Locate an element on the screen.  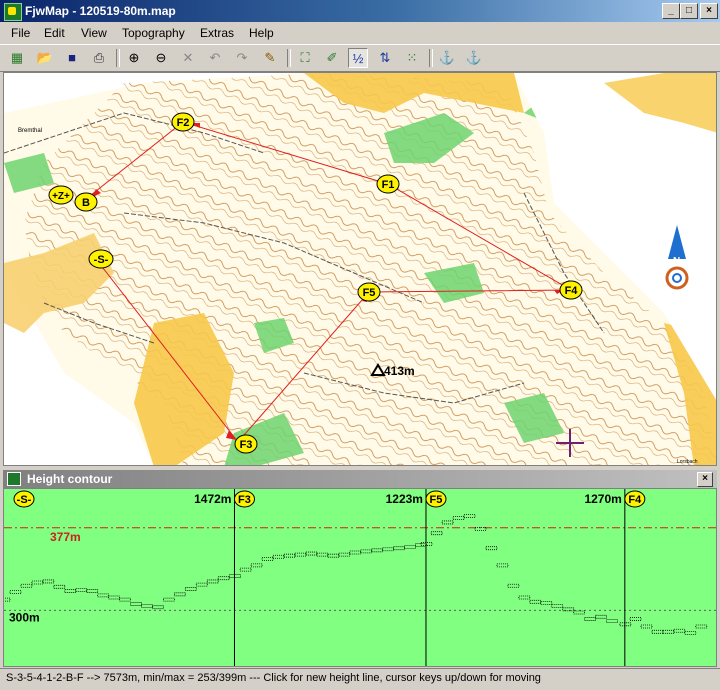
dots-grid-icon: ⁙ is located at coordinates (412, 58).